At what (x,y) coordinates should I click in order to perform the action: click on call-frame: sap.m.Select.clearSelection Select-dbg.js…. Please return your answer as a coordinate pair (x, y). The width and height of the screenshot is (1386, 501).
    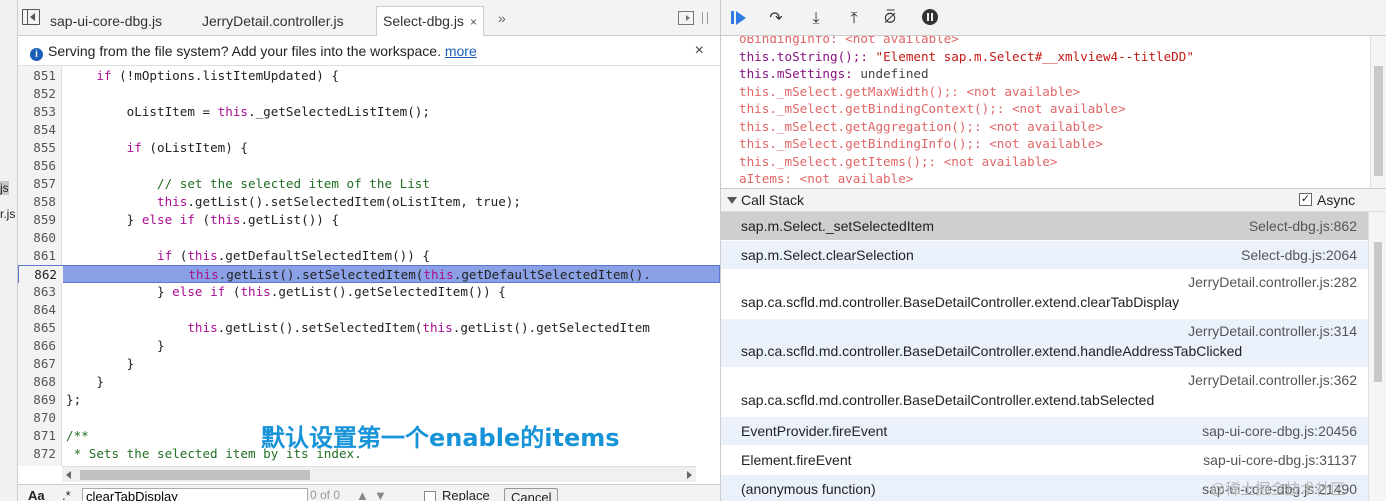
    Looking at the image, I should click on (1044, 255).